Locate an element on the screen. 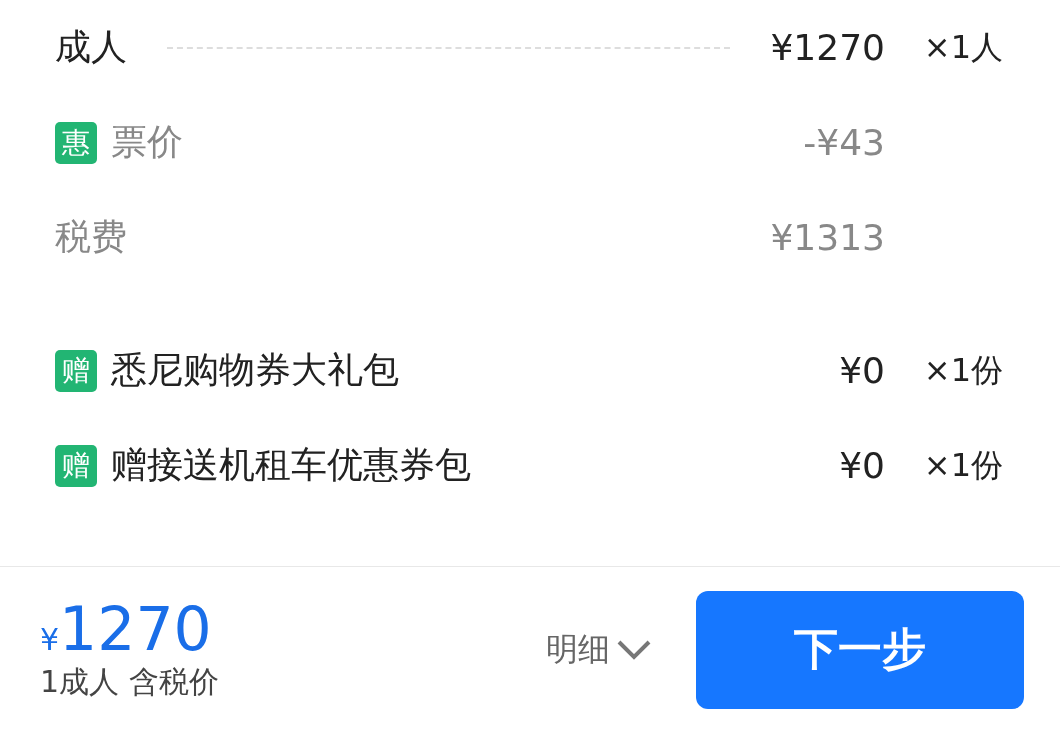 The height and width of the screenshot is (732, 1060). total-price: 1270 is located at coordinates (135, 629).